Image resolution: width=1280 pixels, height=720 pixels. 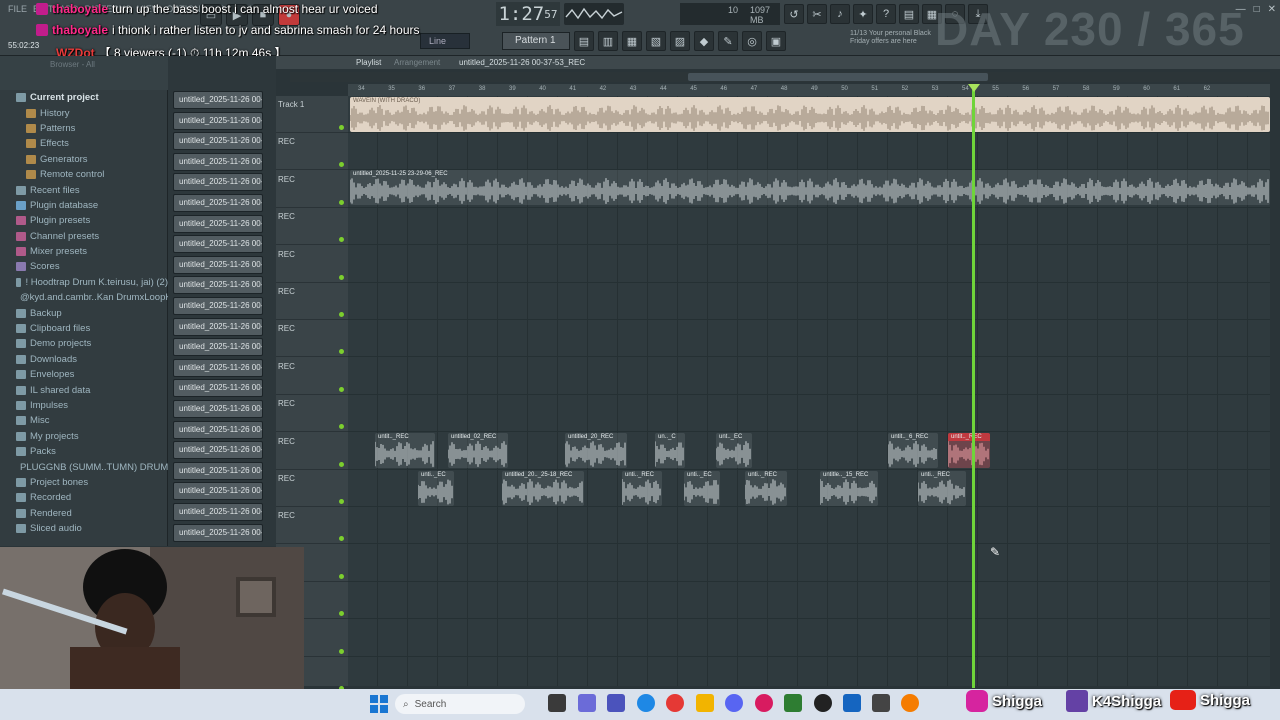 I want to click on browser-icon: ▨, so click(x=680, y=41).